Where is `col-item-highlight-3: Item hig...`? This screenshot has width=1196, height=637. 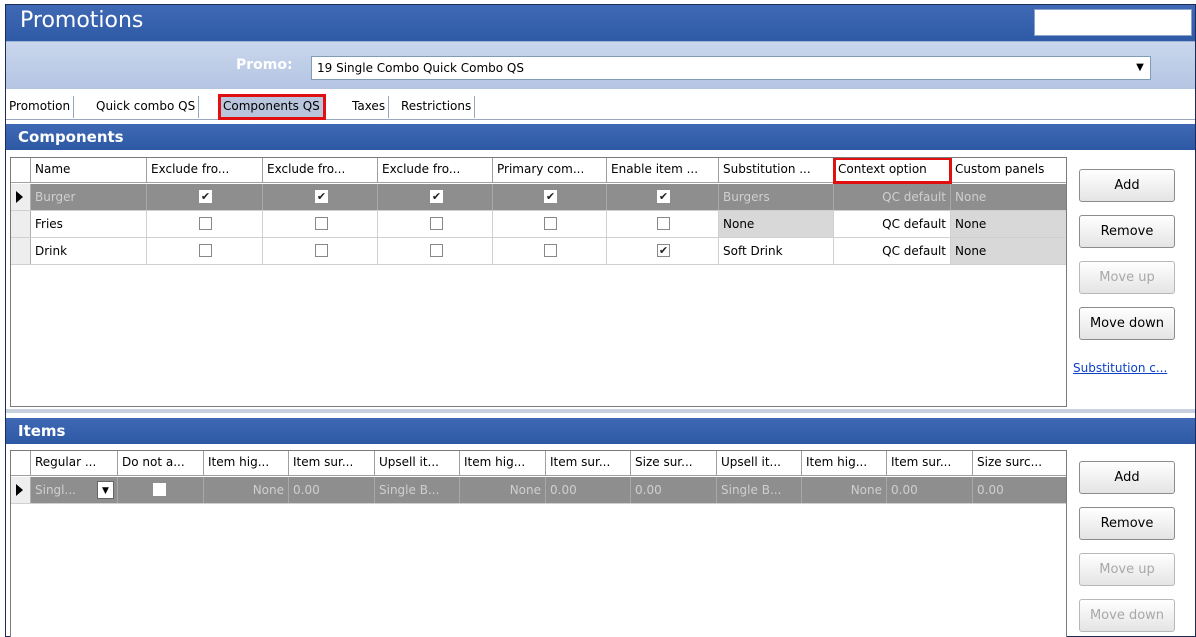
col-item-highlight-3: Item hig... is located at coordinates (844, 463).